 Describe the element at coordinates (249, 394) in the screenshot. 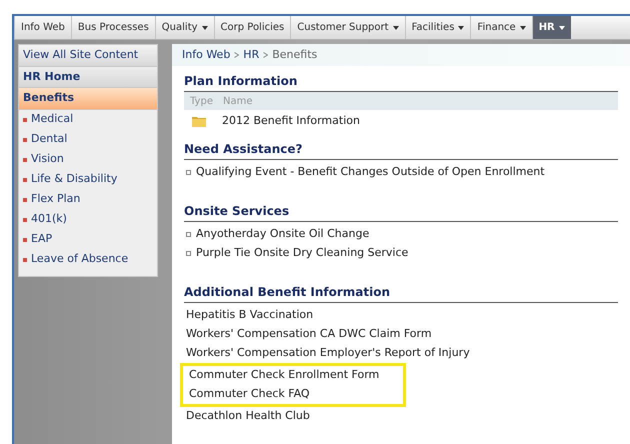

I see `document-link: Commuter Check FAQ` at that location.